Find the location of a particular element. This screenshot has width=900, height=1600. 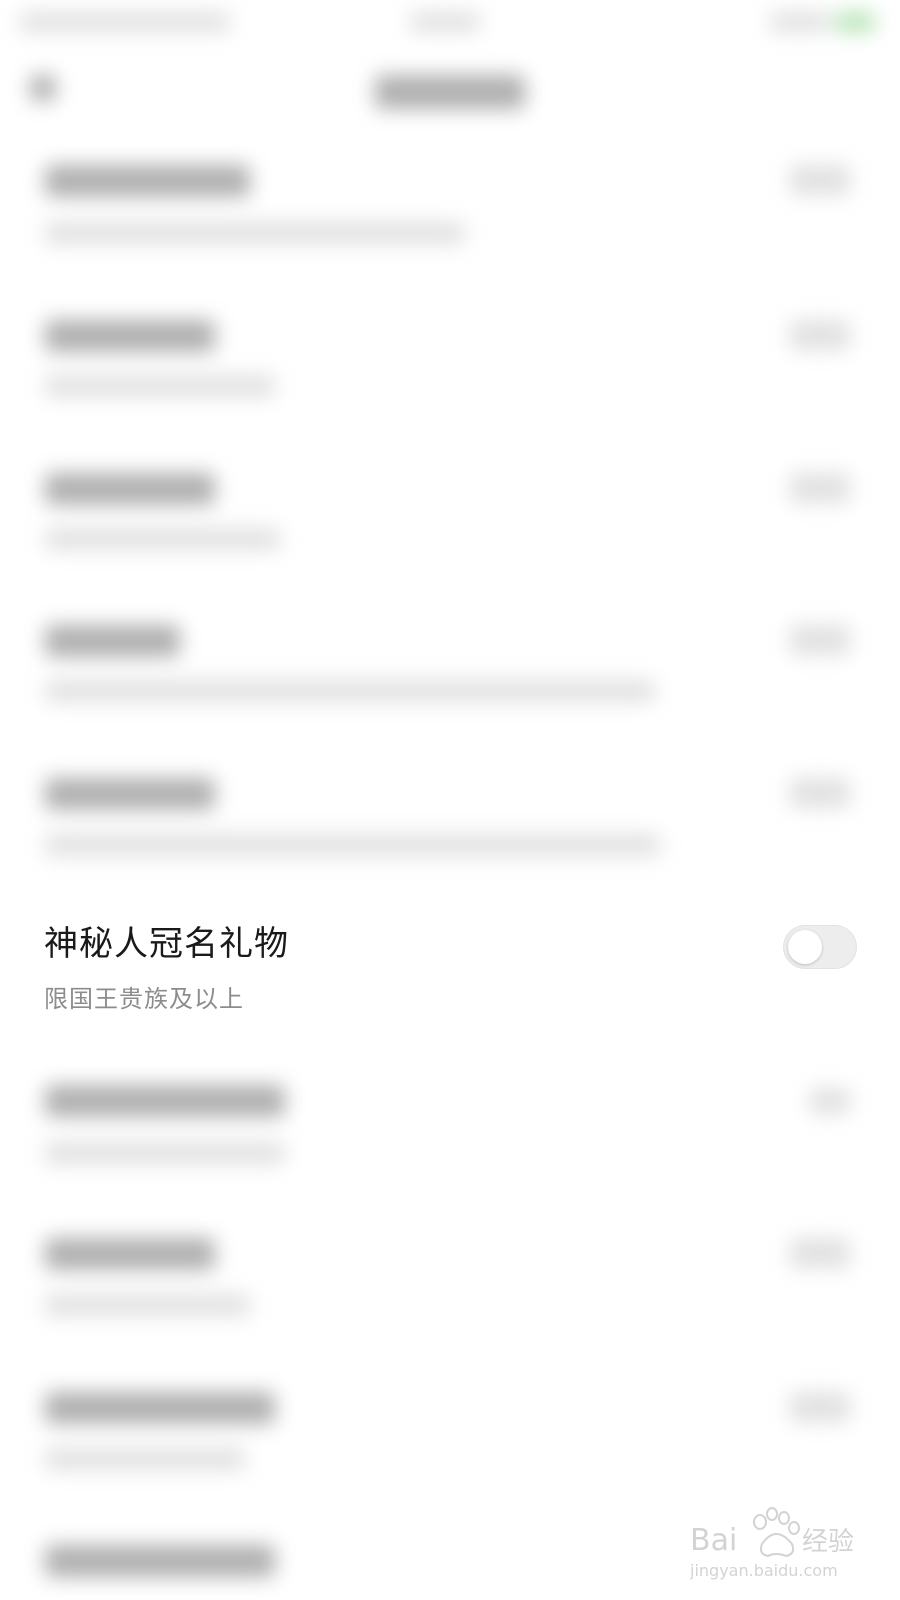

row-8-subtitle is located at coordinates (147, 1305).